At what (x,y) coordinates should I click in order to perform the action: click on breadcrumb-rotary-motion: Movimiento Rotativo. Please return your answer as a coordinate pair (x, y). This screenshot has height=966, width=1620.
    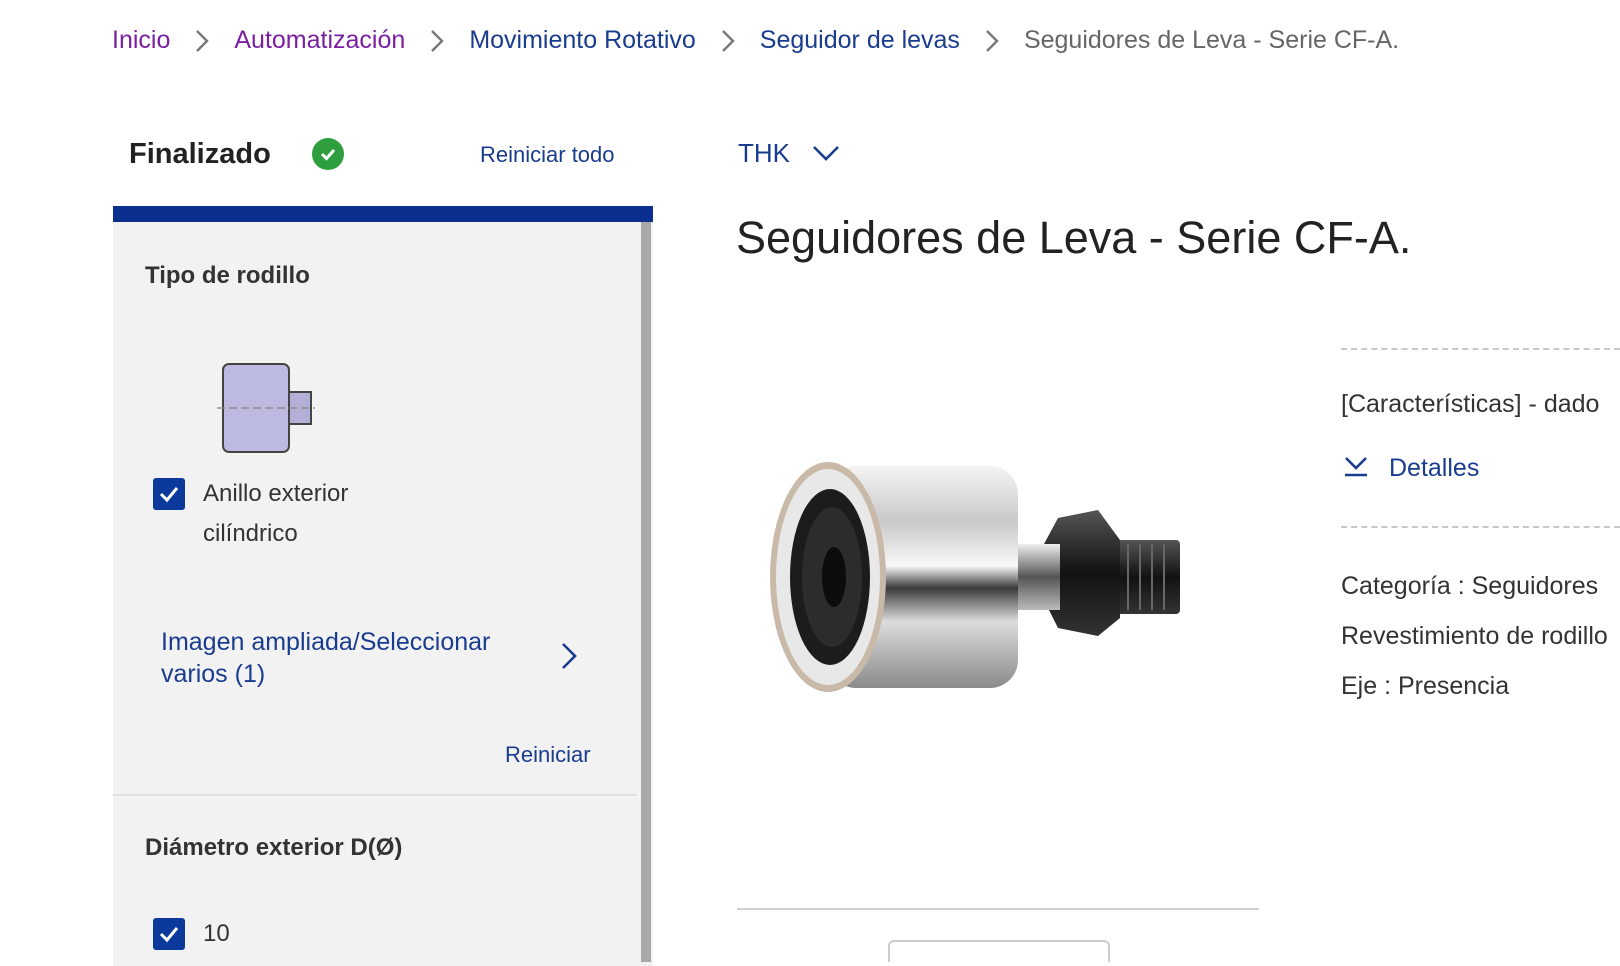
    Looking at the image, I should click on (582, 40).